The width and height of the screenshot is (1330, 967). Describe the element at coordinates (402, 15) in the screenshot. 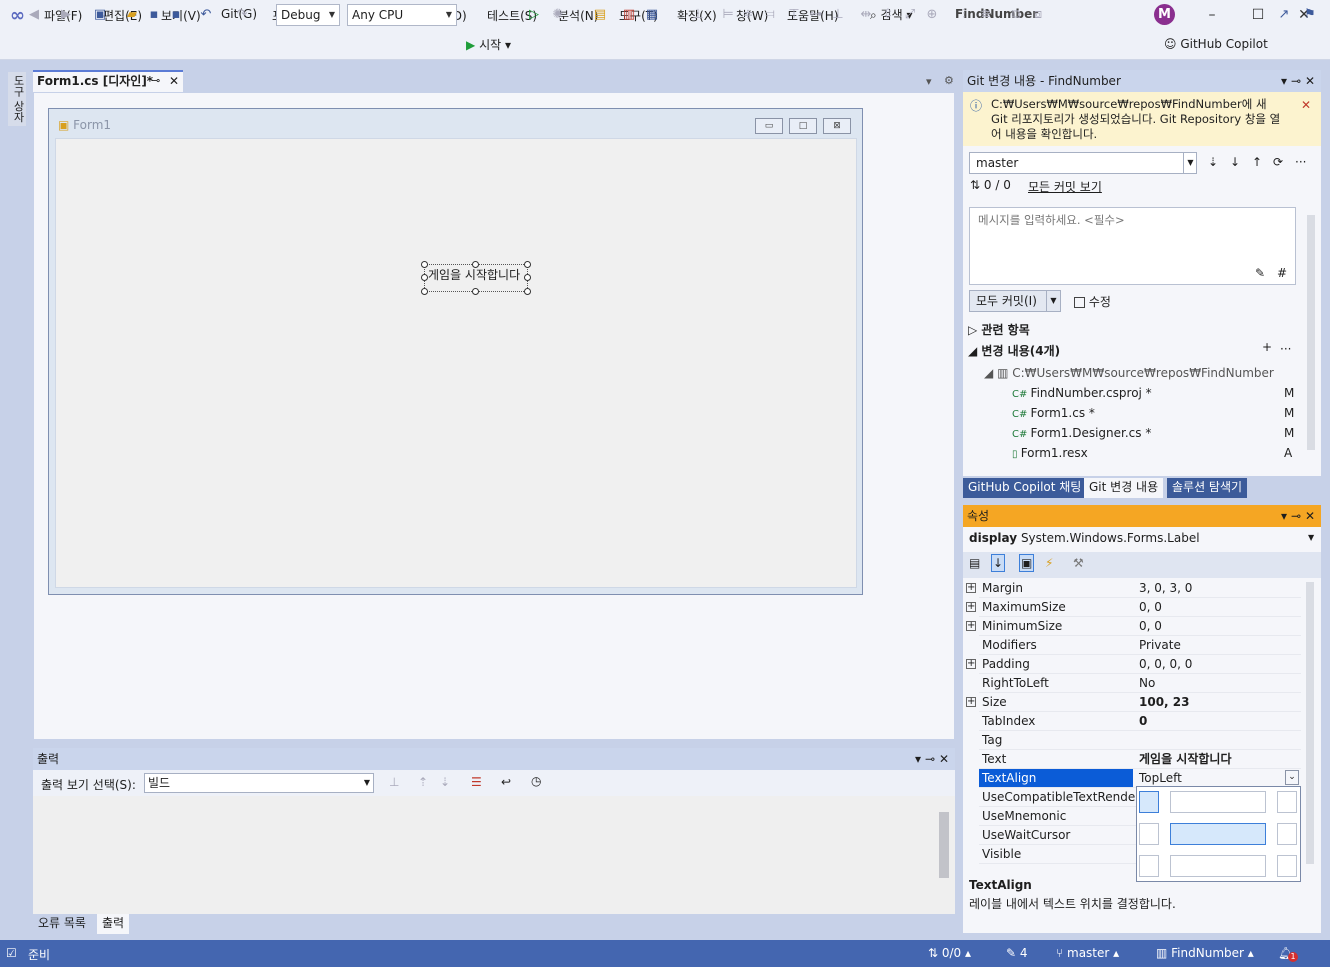

I see `platform-combo: Any CPU ▼` at that location.